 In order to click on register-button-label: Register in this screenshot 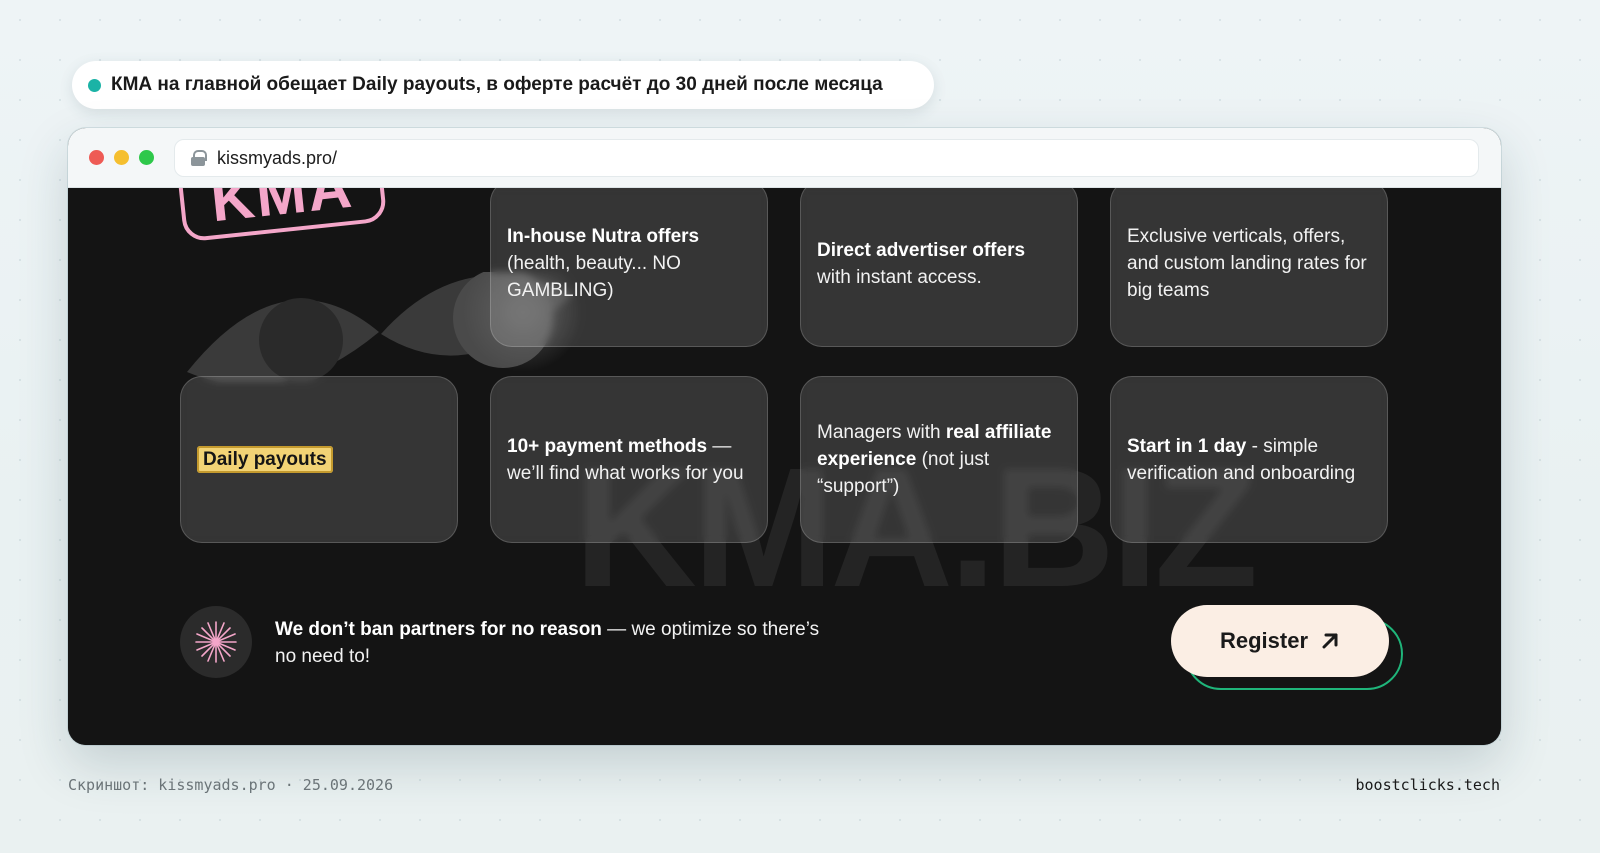, I will do `click(1264, 640)`.